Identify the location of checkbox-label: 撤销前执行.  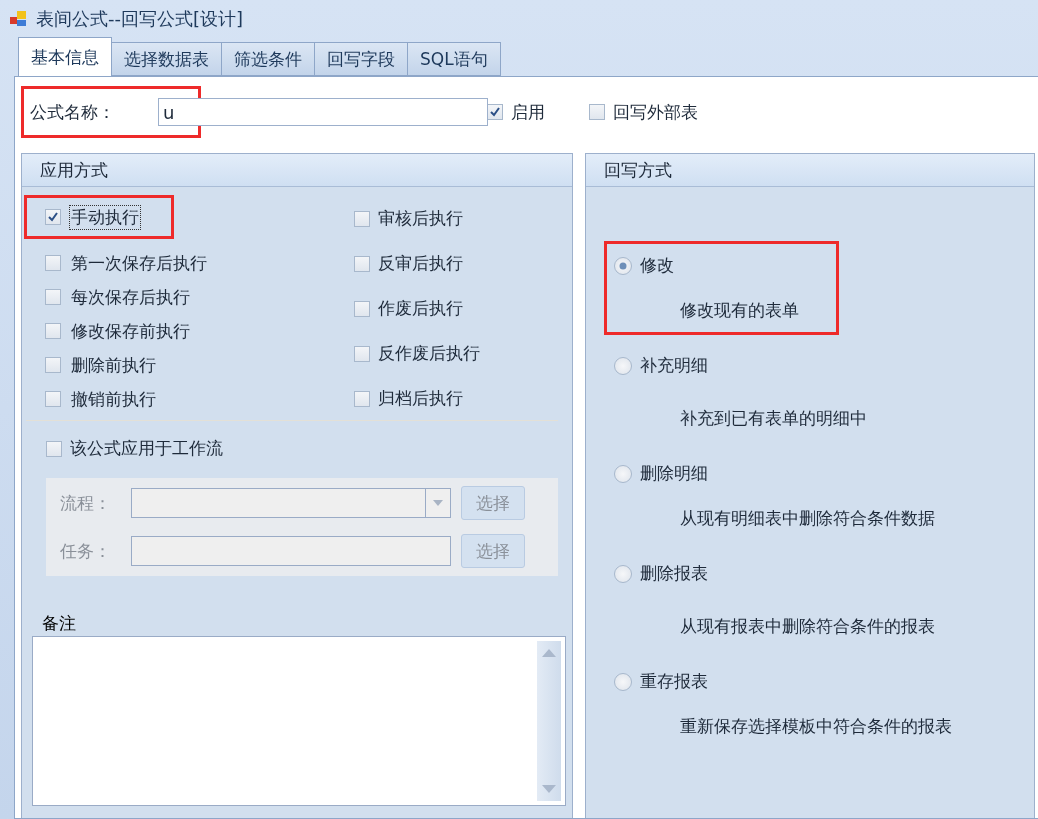
(113, 399).